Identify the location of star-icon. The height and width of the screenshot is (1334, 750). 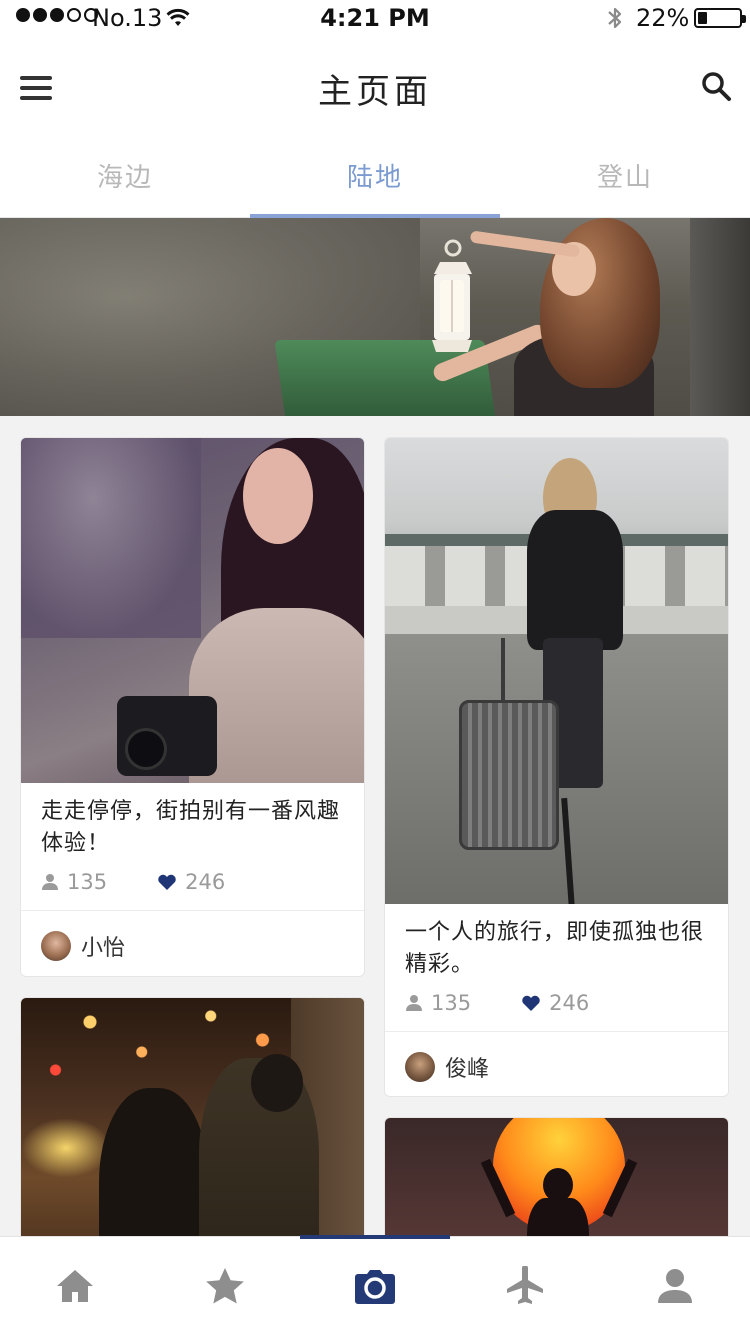
(225, 1286).